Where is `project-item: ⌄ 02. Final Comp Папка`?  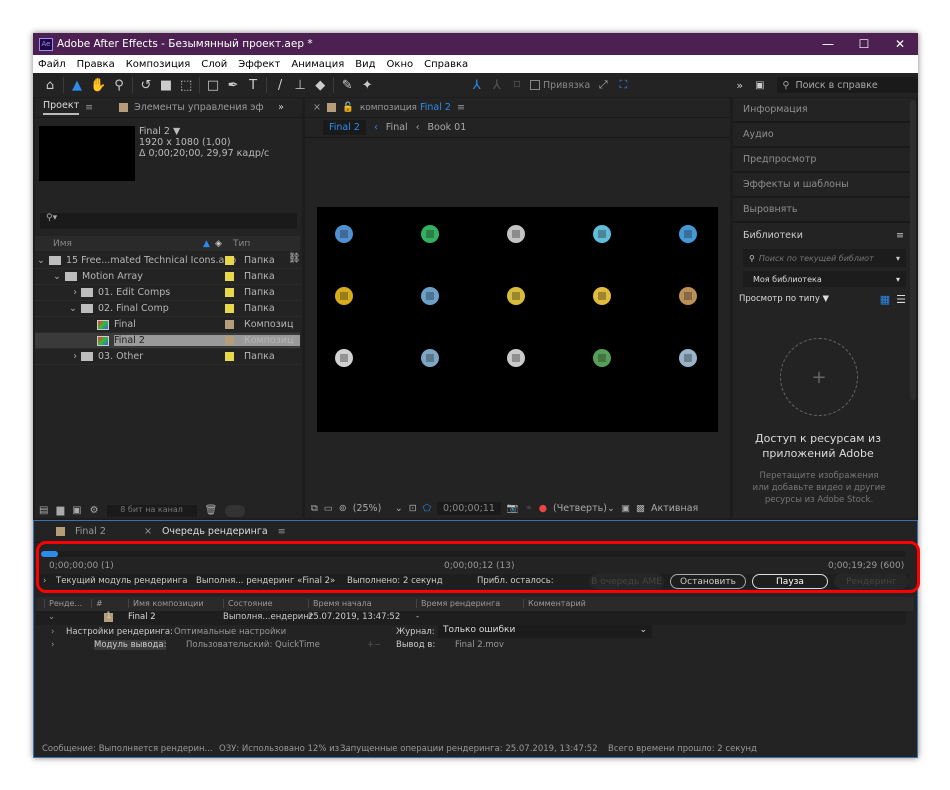
project-item: ⌄ 02. Final Comp Папка is located at coordinates (167, 309).